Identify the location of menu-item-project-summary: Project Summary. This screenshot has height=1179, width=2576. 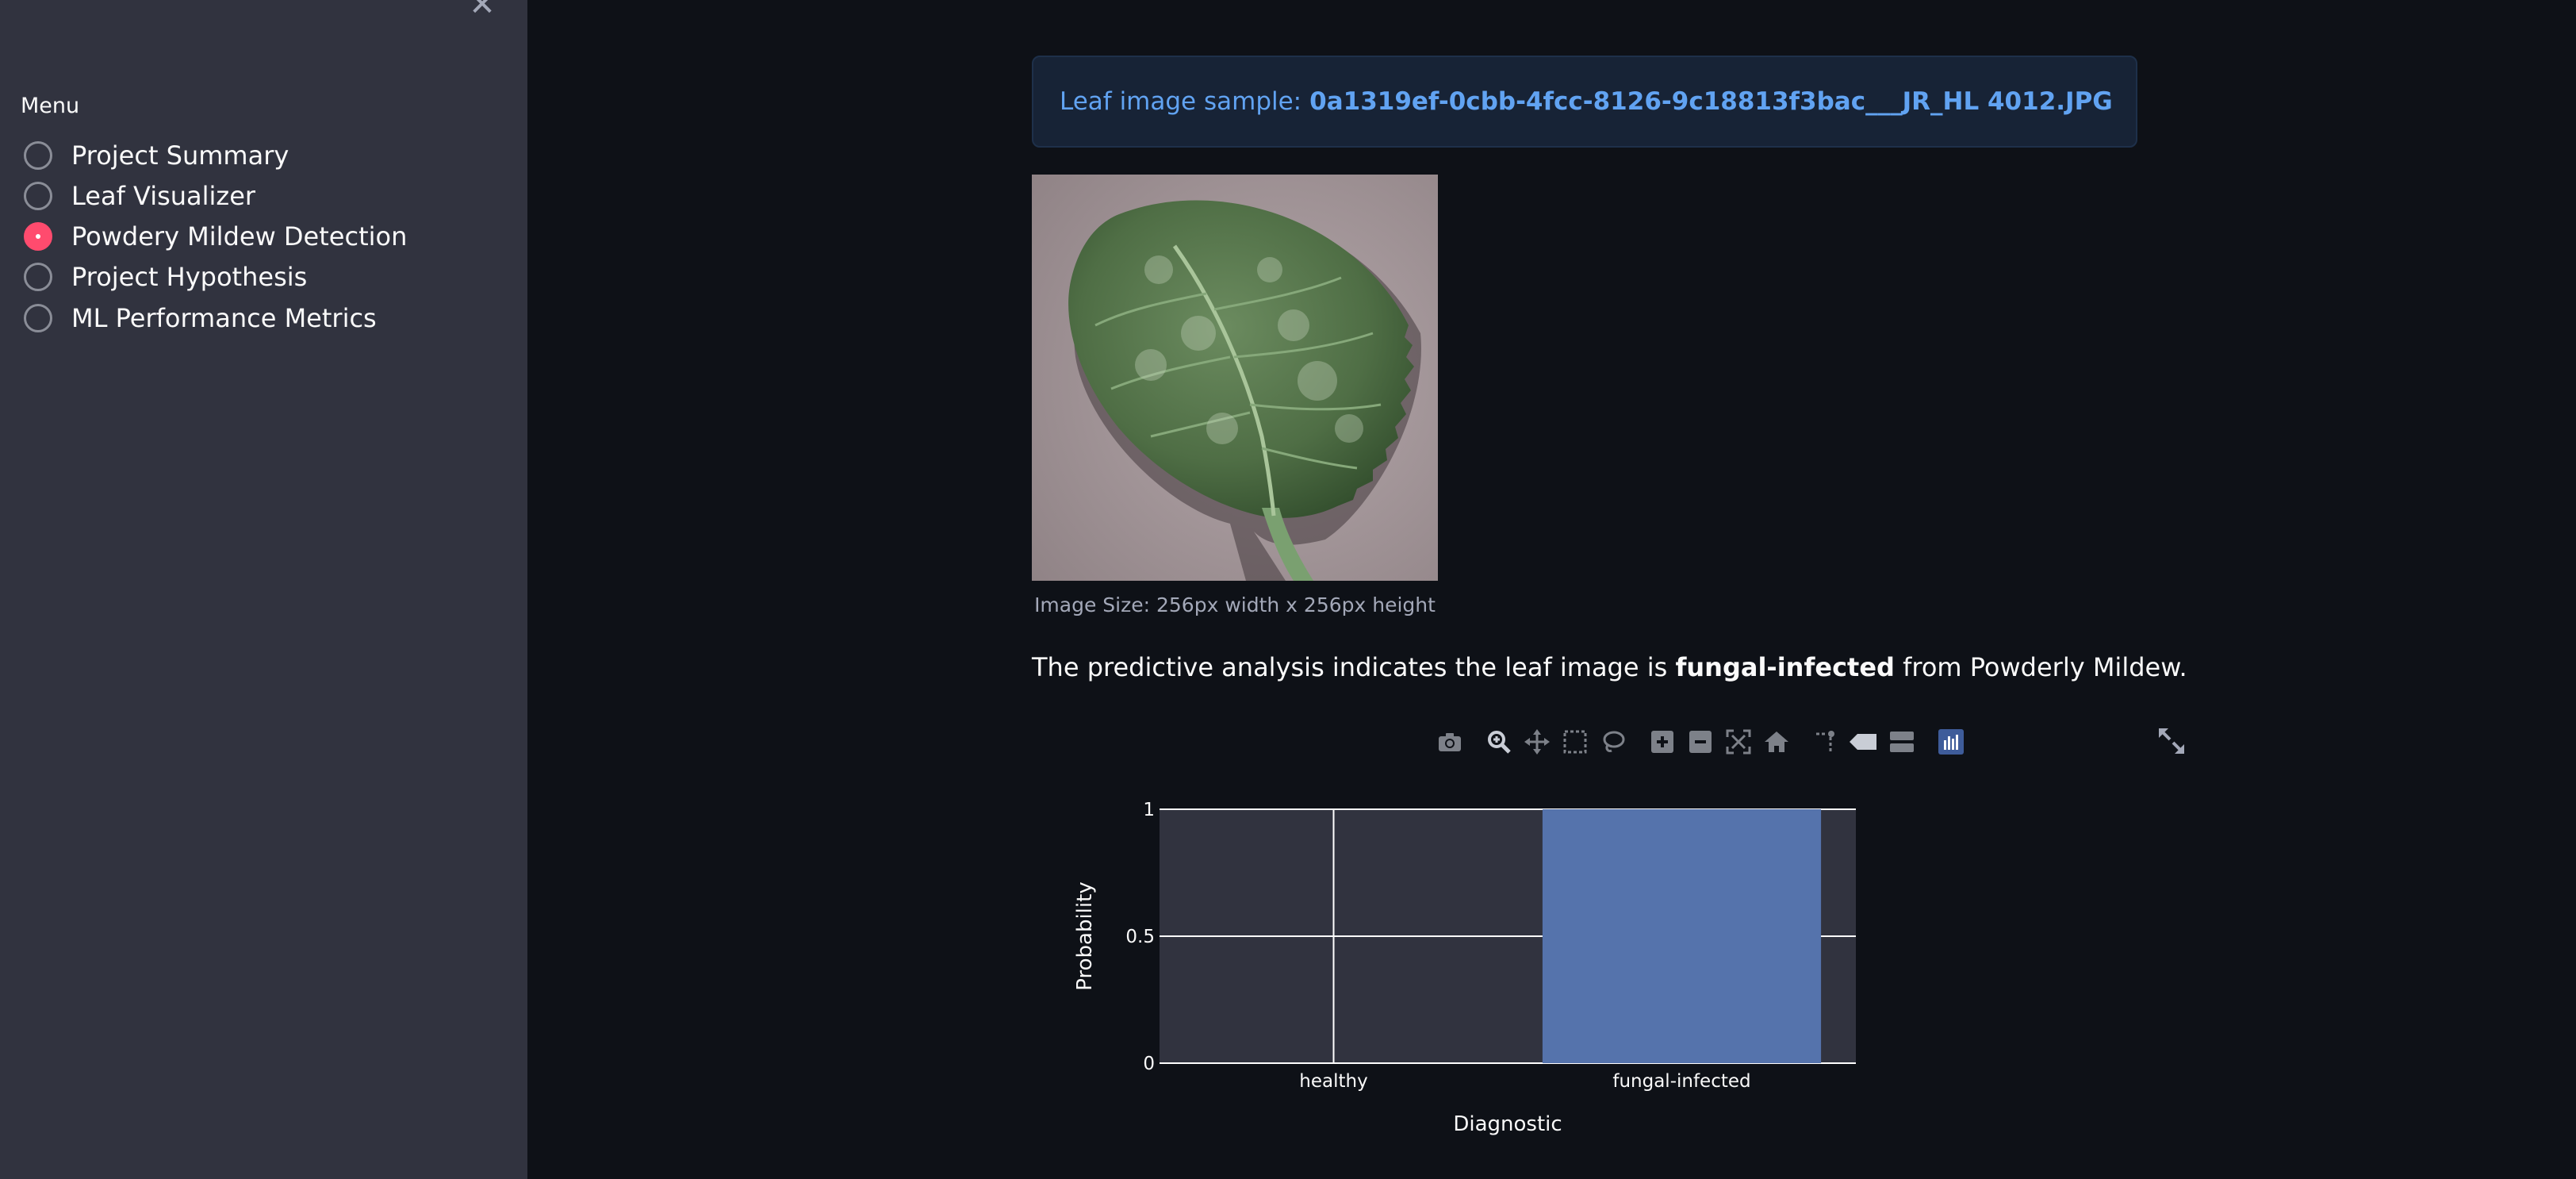
(156, 155).